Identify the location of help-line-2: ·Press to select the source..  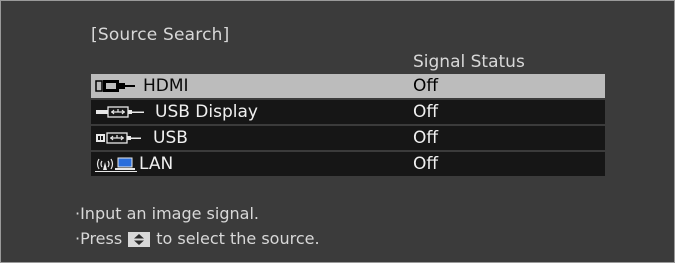
(197, 238).